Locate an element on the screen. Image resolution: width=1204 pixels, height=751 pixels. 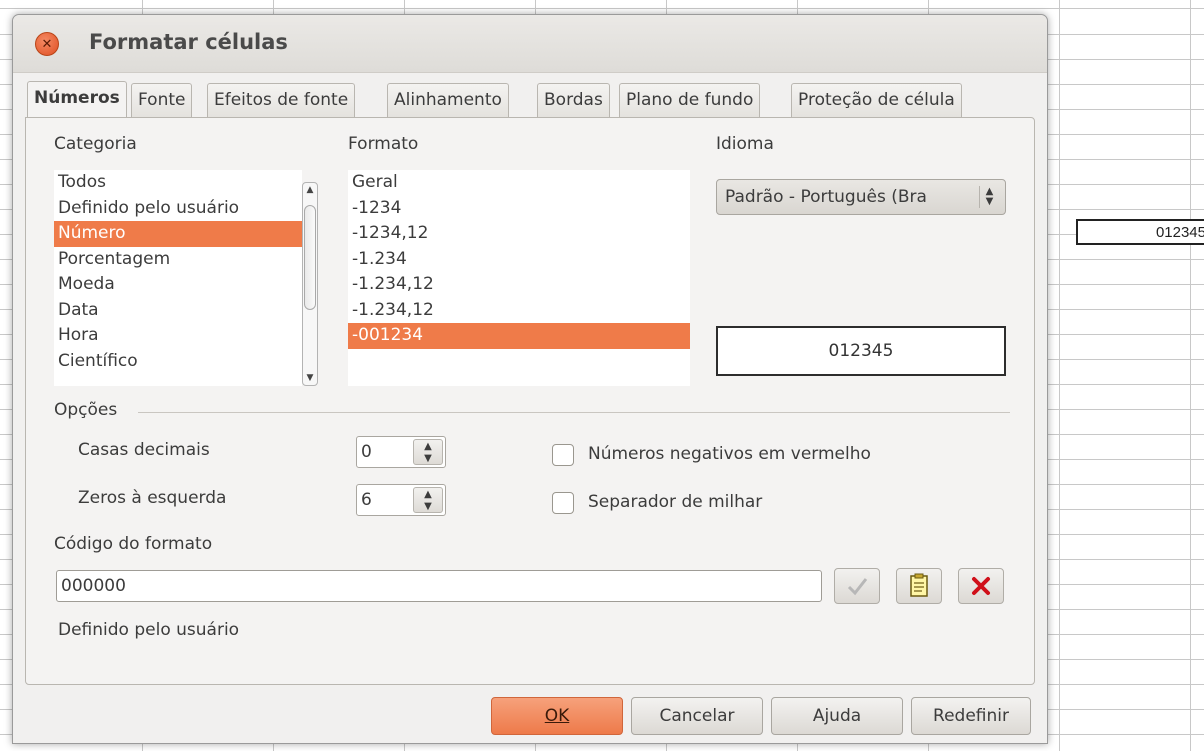
category-item-moeda: Moeda is located at coordinates (178, 285).